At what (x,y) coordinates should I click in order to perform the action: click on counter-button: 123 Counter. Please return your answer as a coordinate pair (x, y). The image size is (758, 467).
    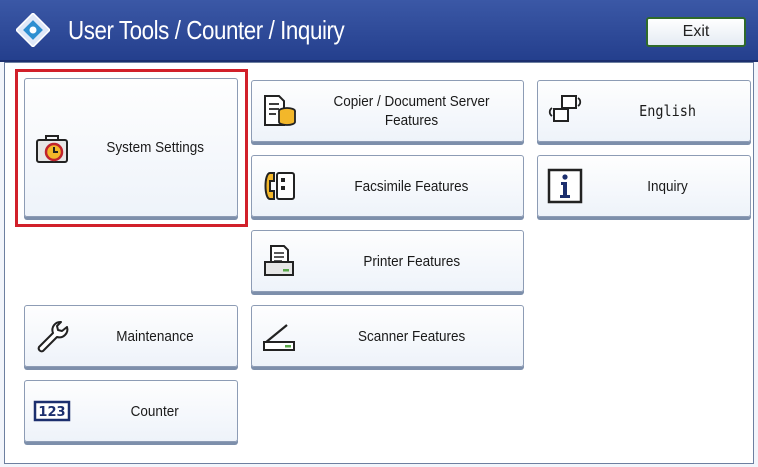
    Looking at the image, I should click on (131, 411).